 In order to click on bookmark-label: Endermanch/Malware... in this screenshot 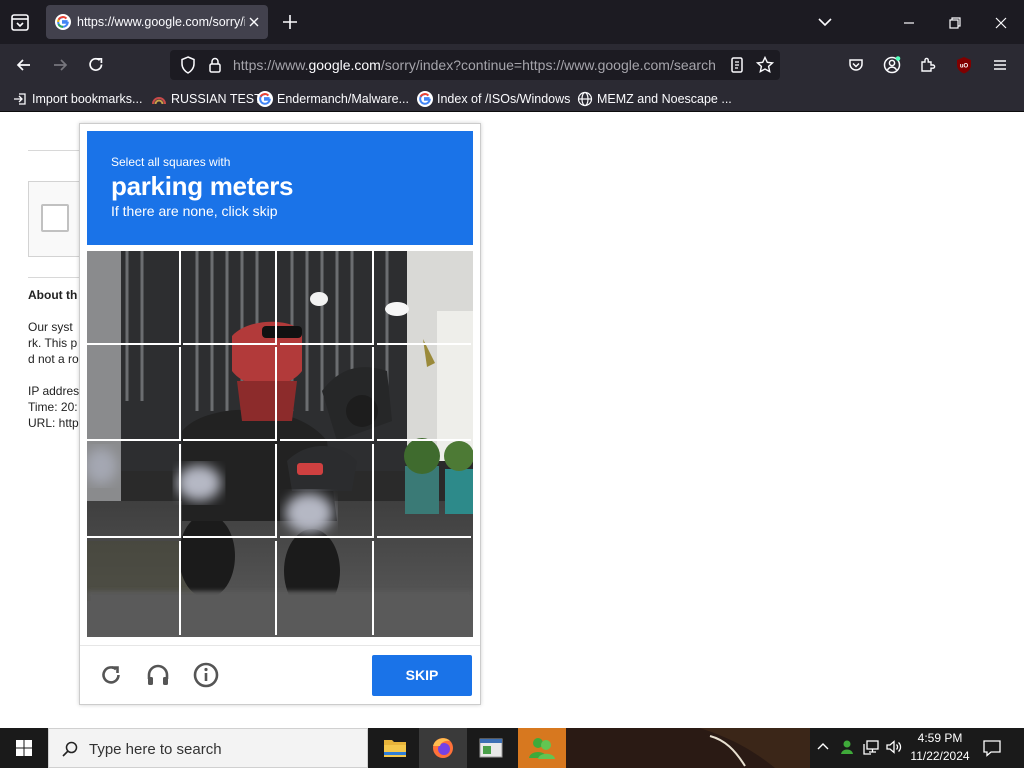, I will do `click(343, 99)`.